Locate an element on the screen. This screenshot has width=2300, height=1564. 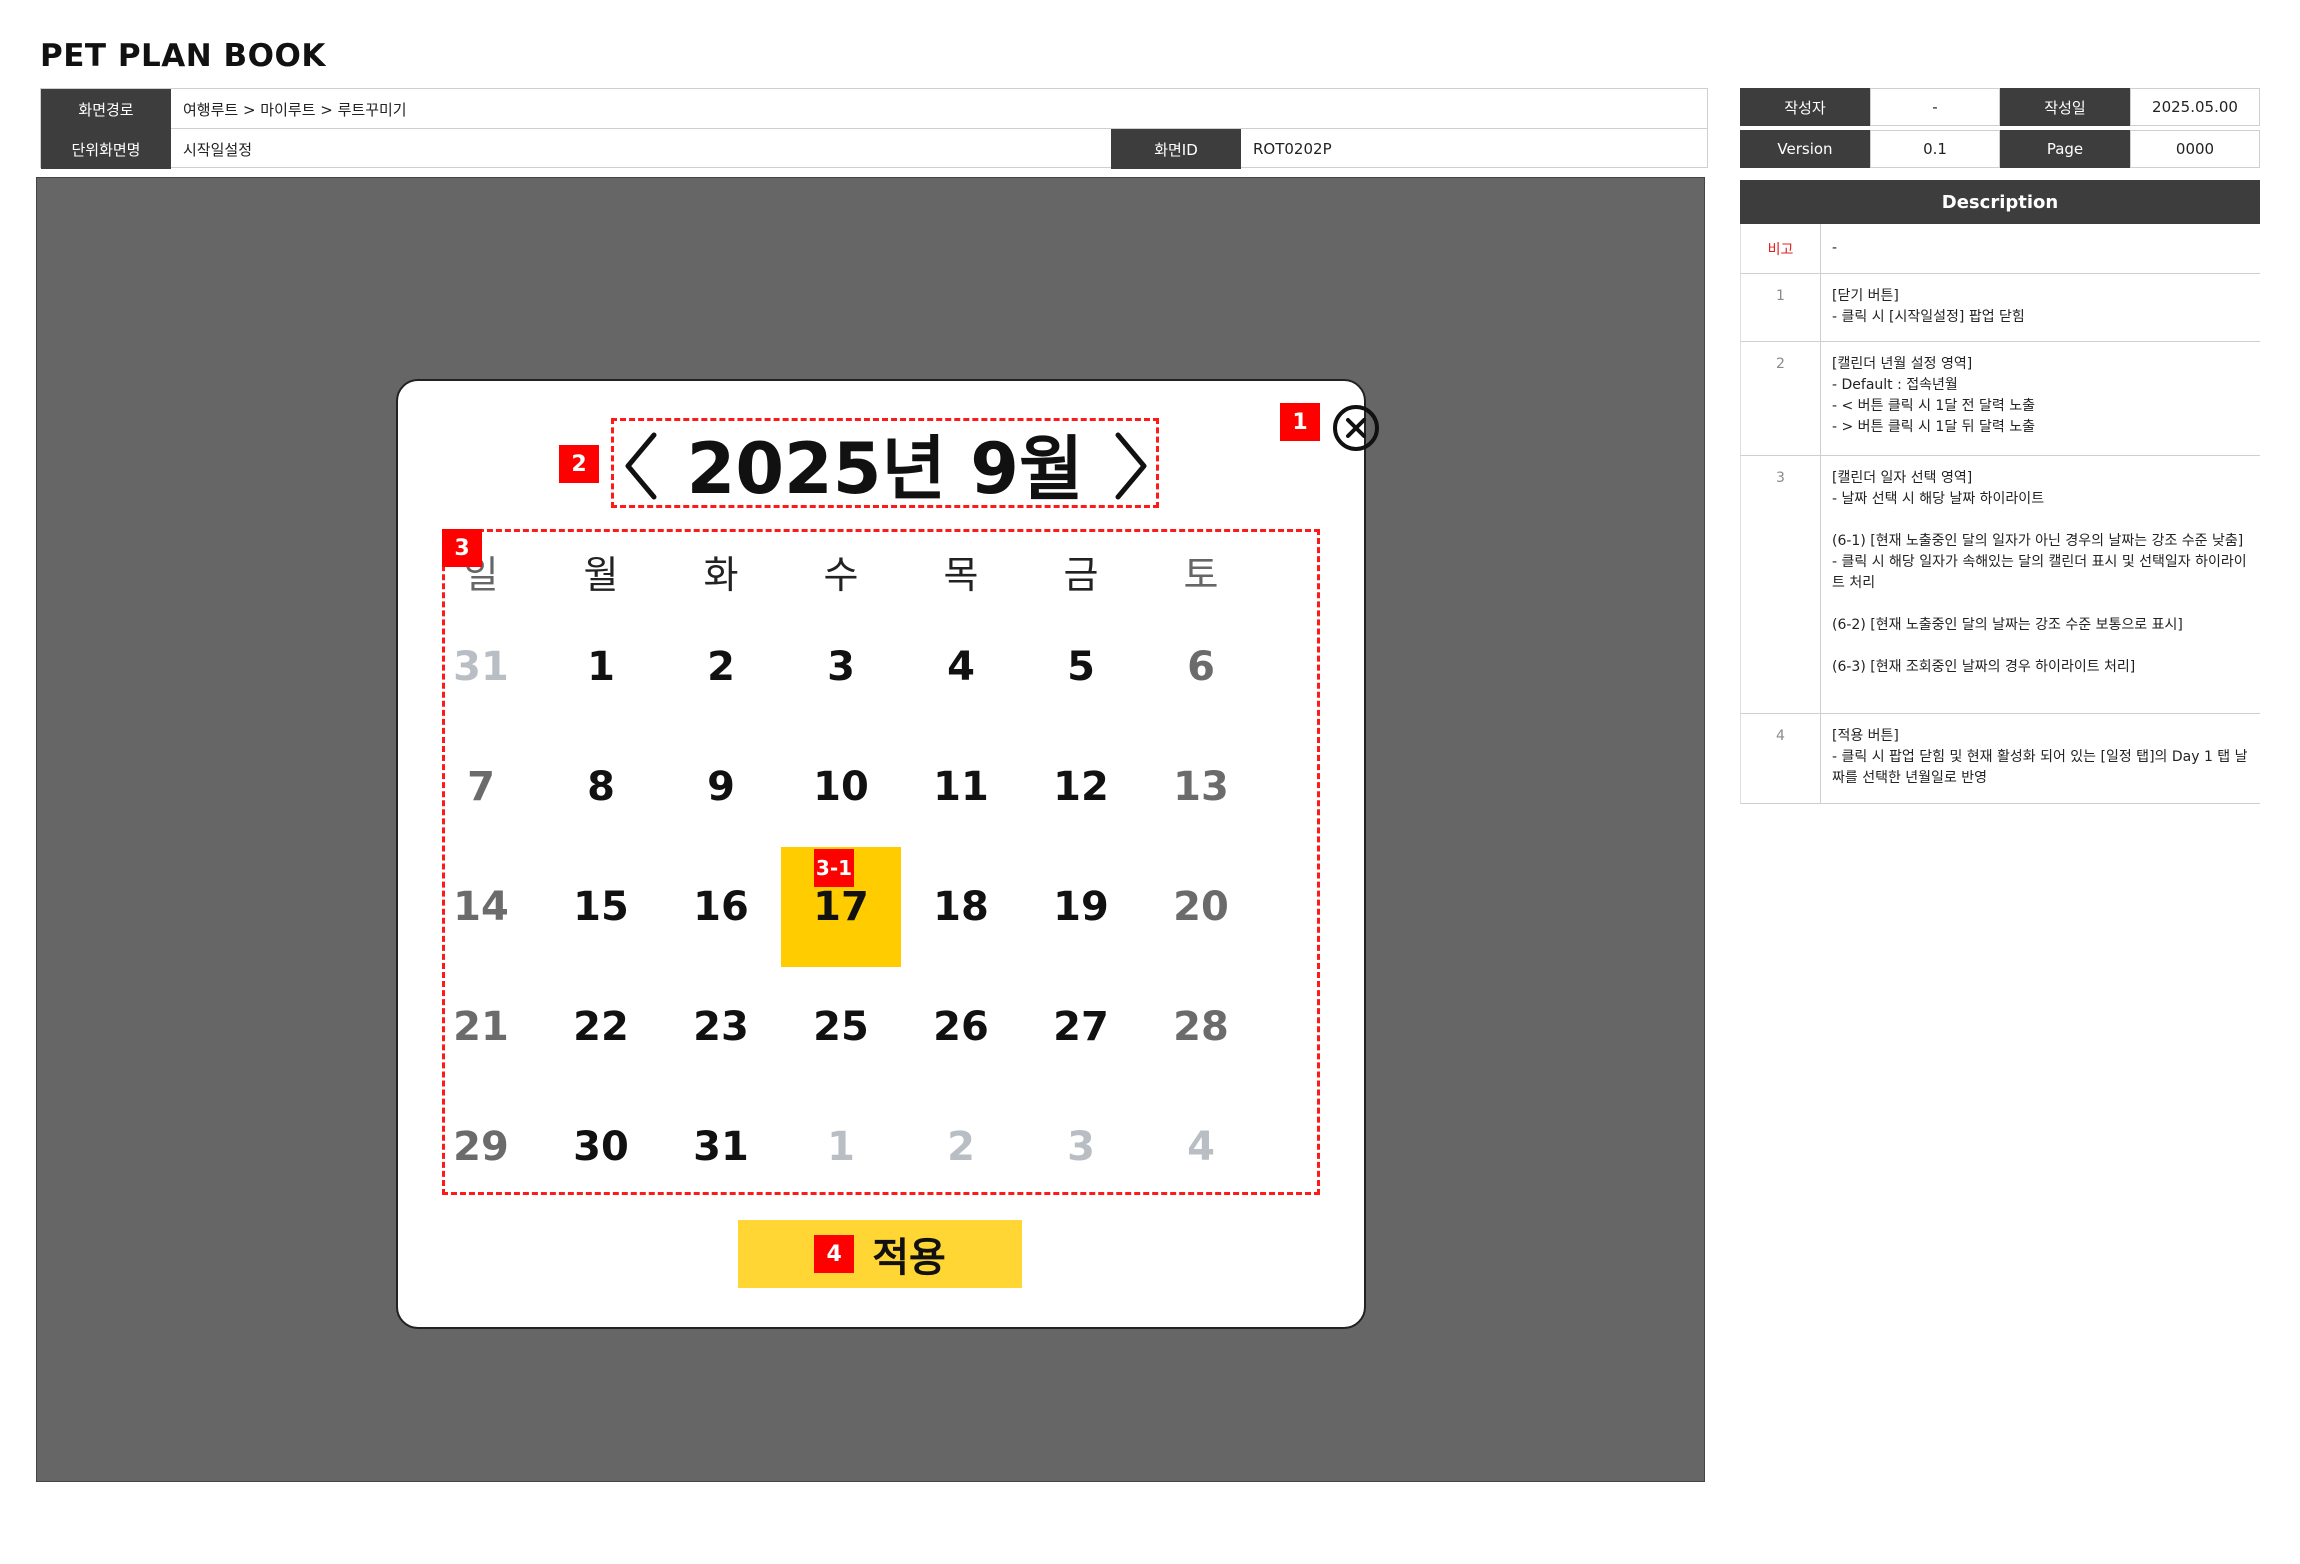
calendar-day: 18 is located at coordinates (961, 907).